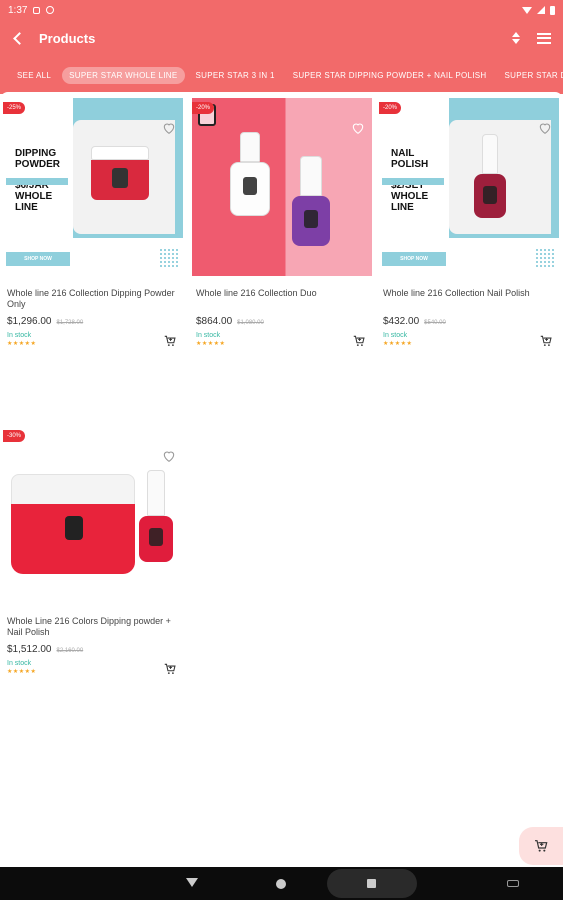  Describe the element at coordinates (435, 323) in the screenshot. I see `product-old-price: $540.00` at that location.